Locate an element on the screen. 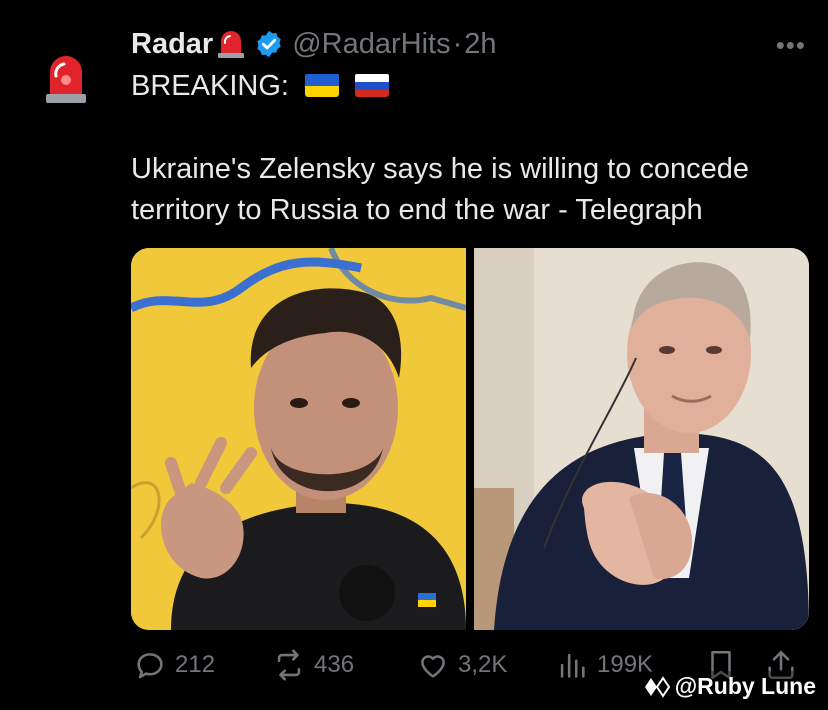 The height and width of the screenshot is (710, 828). watermark-text: @Ruby Lune is located at coordinates (745, 686).